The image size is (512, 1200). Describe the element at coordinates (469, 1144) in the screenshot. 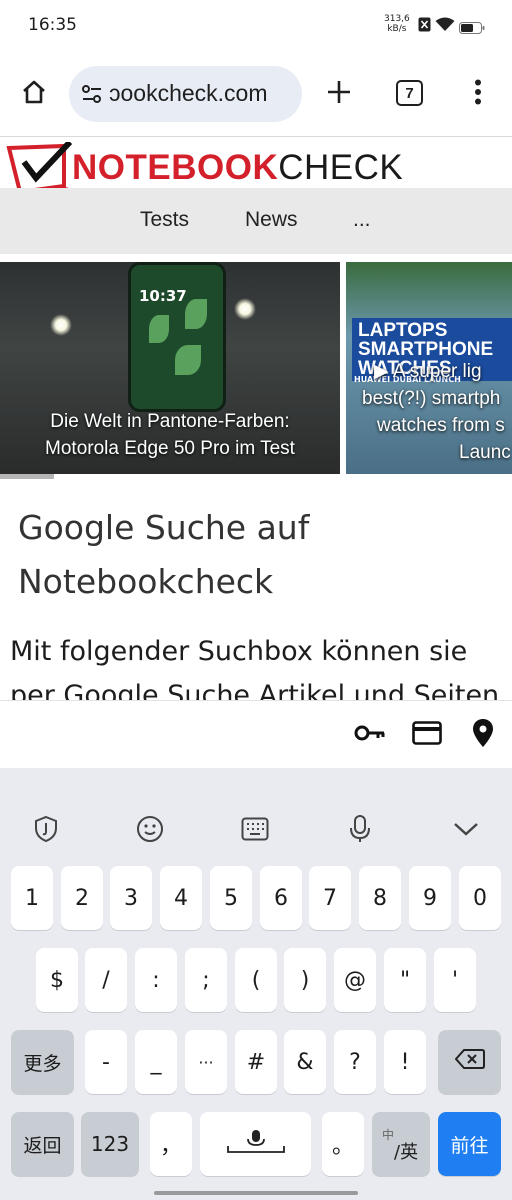

I see `go-key: 前往` at that location.